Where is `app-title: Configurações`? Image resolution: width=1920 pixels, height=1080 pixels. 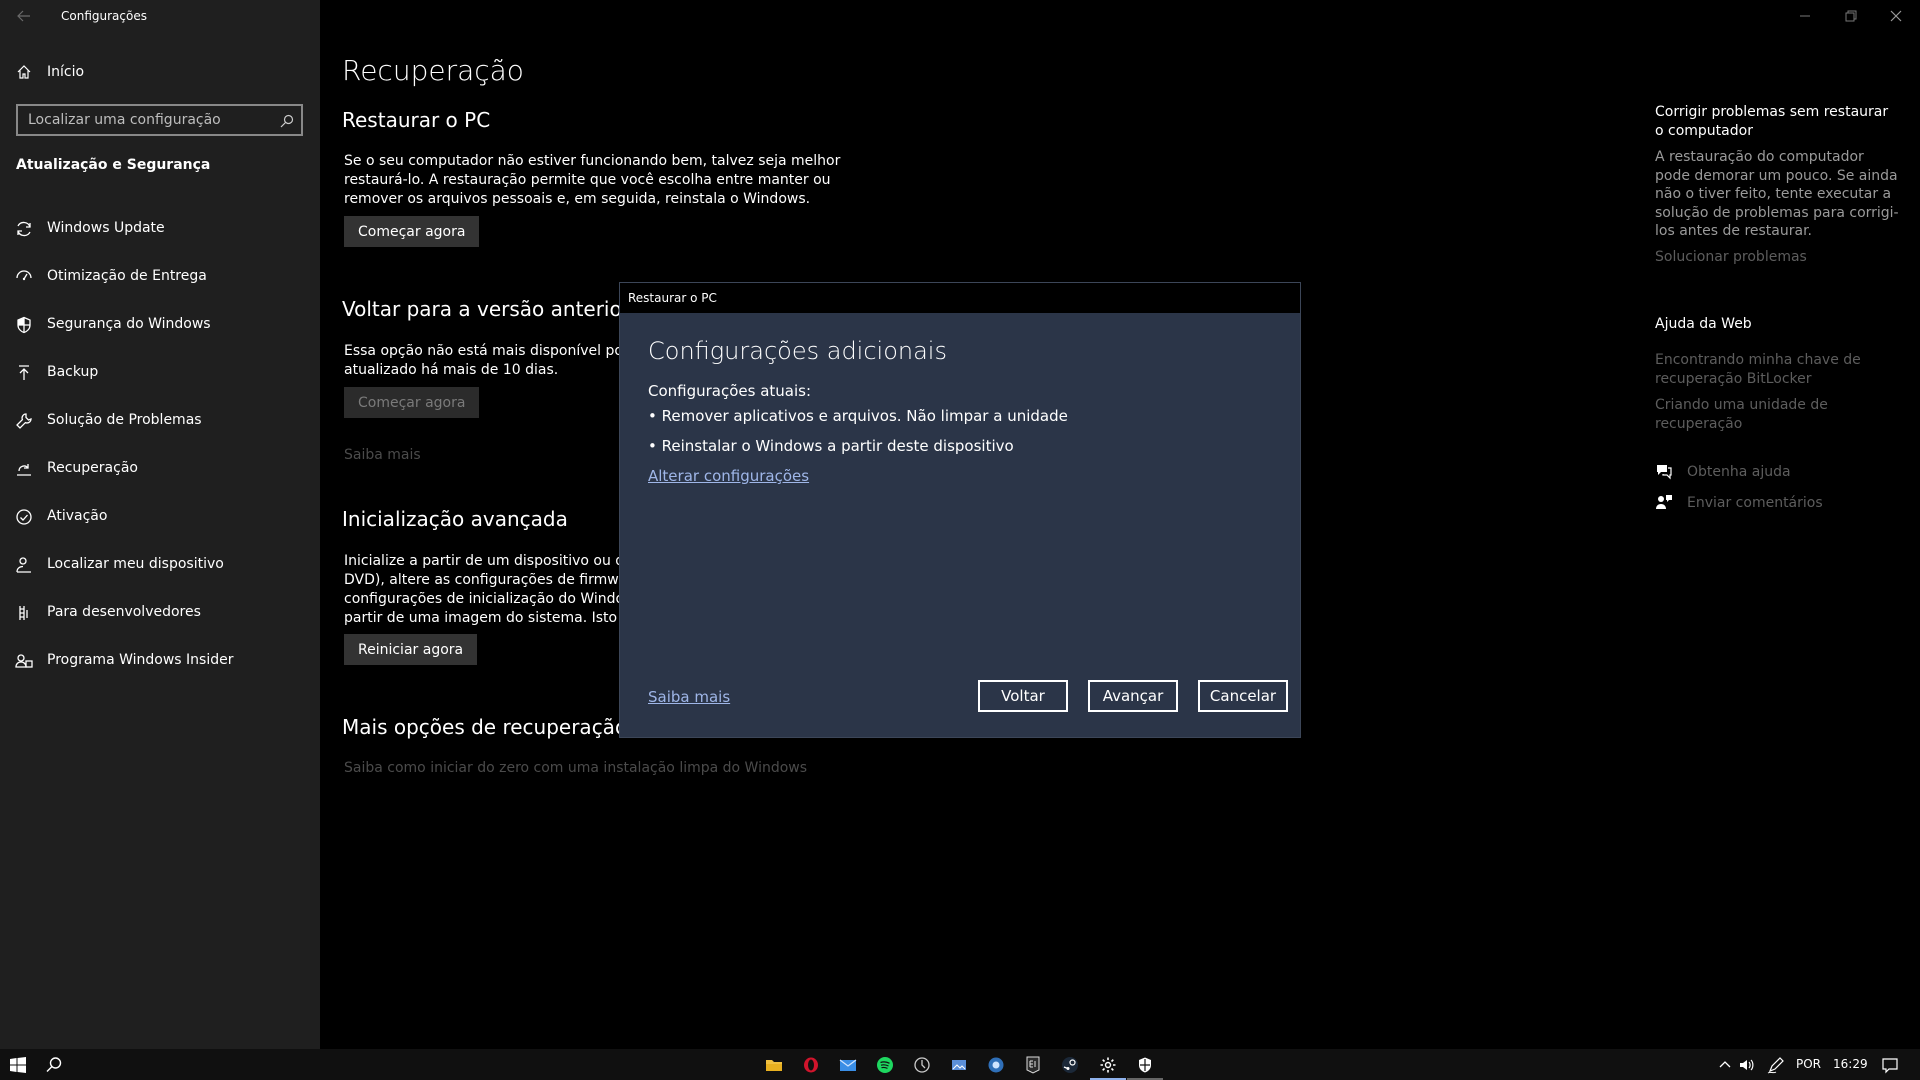
app-title: Configurações is located at coordinates (104, 16).